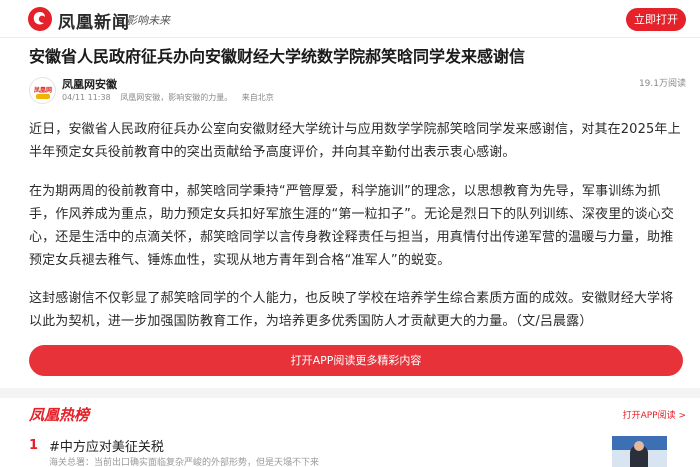 The image size is (700, 467). What do you see at coordinates (184, 461) in the screenshot?
I see `hot-item-subtitle: 海关总署：当前出口确实面临复杂严峻的外部形势，但是天塌不下来` at bounding box center [184, 461].